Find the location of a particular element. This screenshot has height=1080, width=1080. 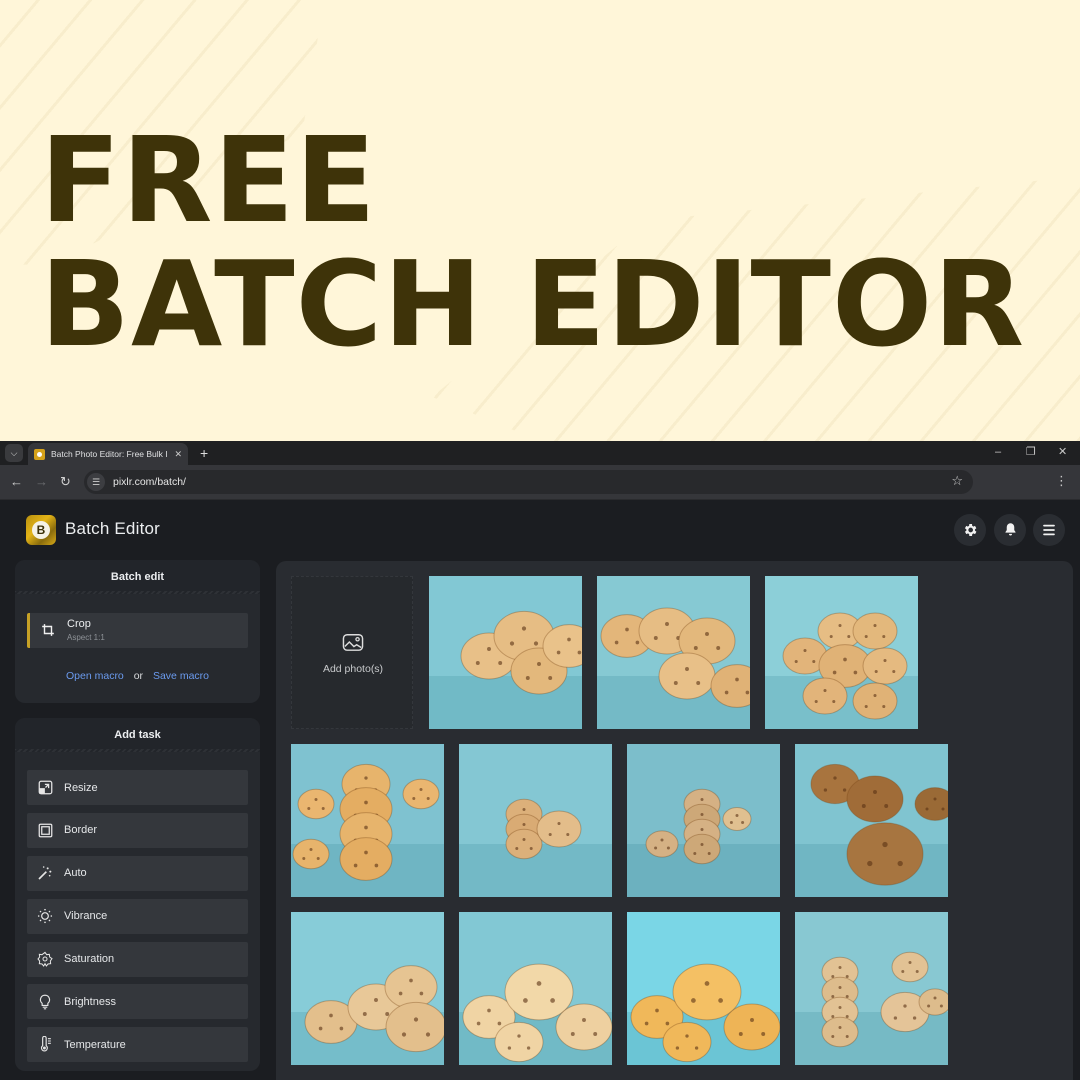

address-bar: ☰ pixlr.com/batch/ ☆ is located at coordinates (528, 482).